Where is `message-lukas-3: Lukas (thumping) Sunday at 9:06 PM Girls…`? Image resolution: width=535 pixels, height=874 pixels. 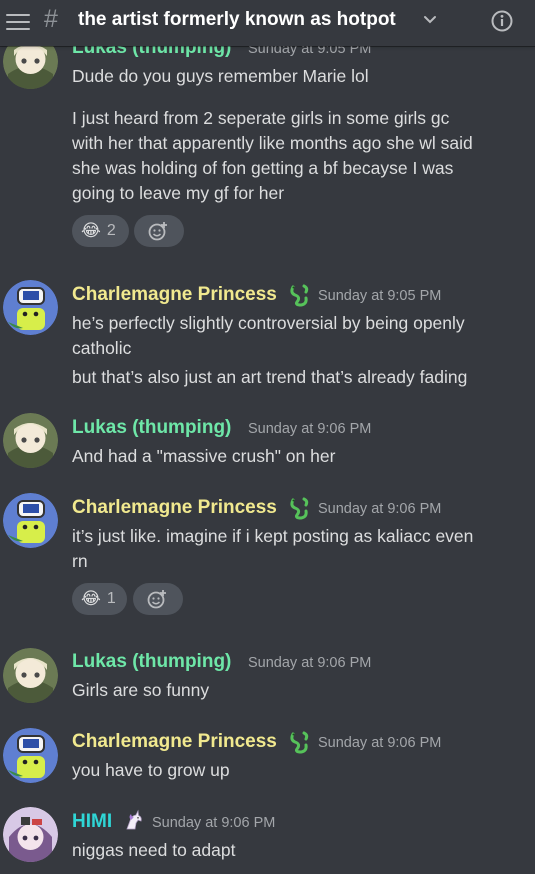 message-lukas-3: Lukas (thumping) Sunday at 9:06 PM Girls… is located at coordinates (267, 675).